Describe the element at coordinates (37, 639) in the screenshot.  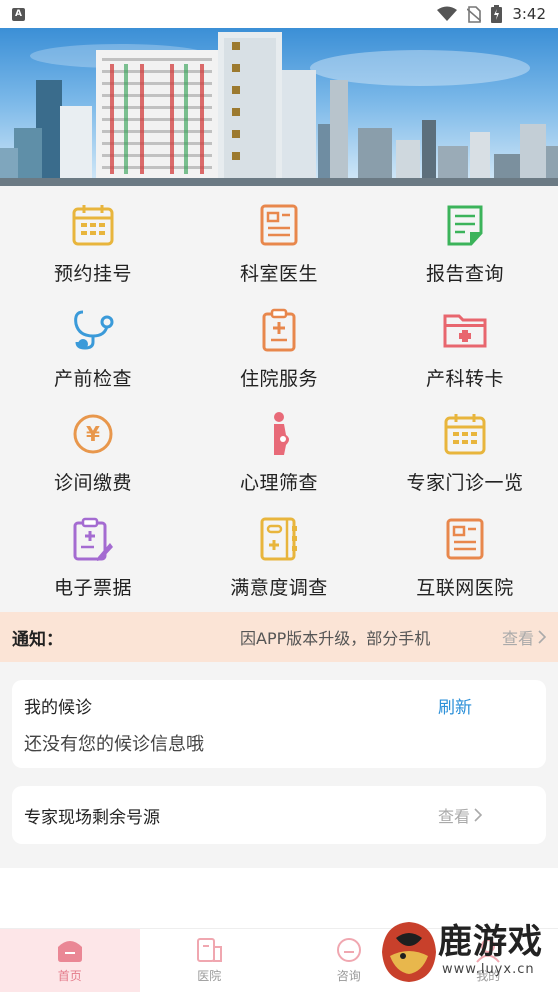
I see `notice-title: 通知：` at that location.